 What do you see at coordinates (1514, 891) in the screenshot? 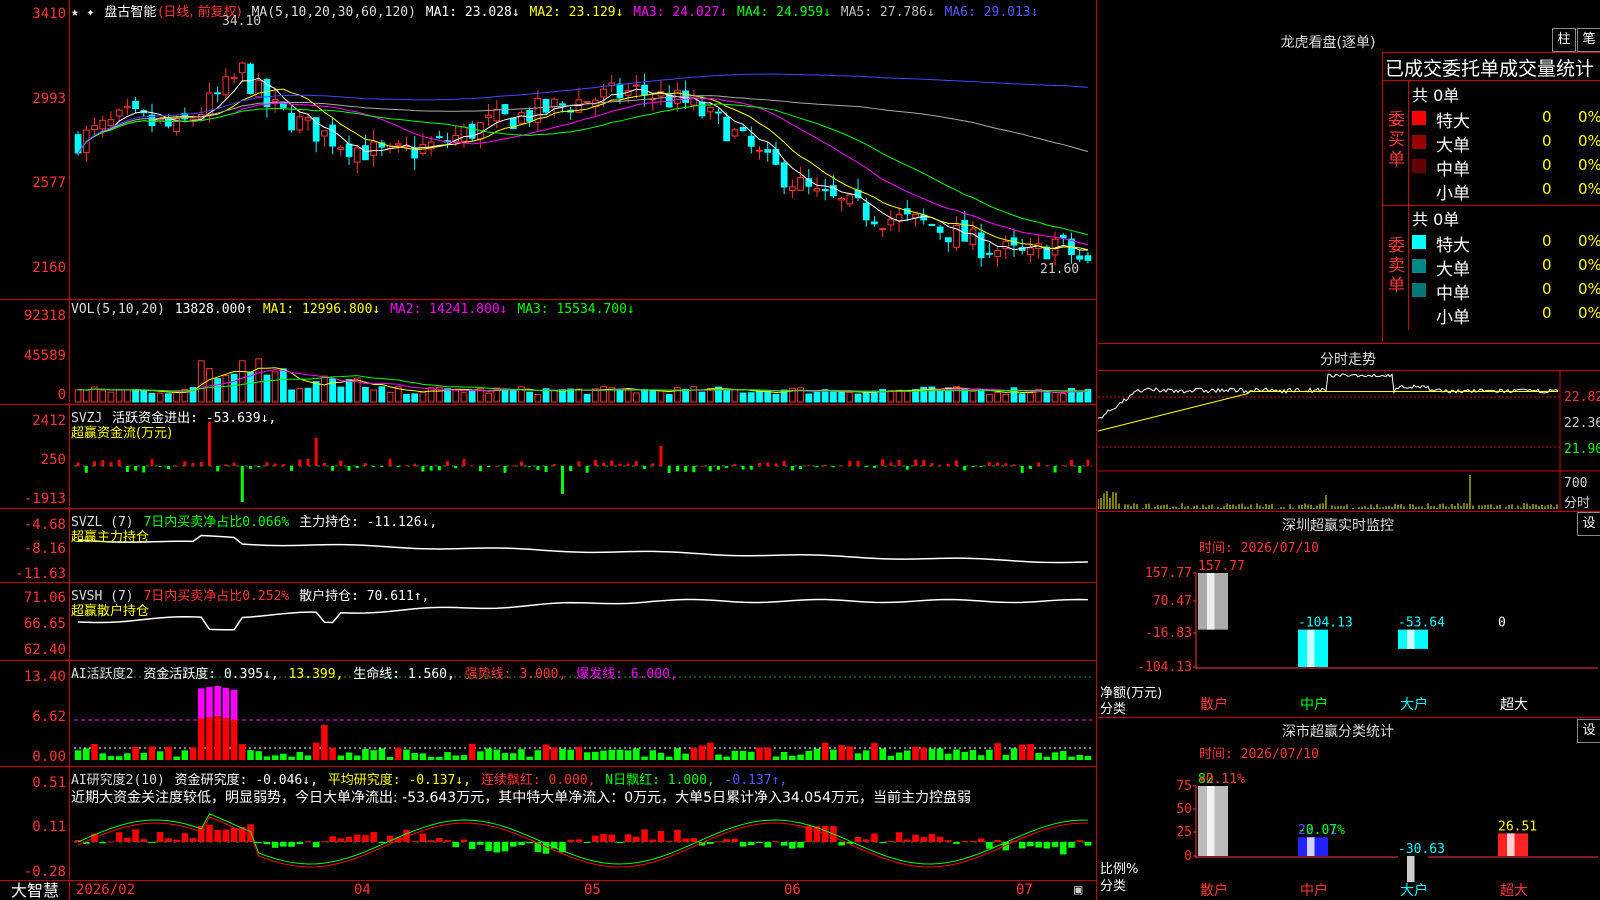
I see `category-label: 超大` at bounding box center [1514, 891].